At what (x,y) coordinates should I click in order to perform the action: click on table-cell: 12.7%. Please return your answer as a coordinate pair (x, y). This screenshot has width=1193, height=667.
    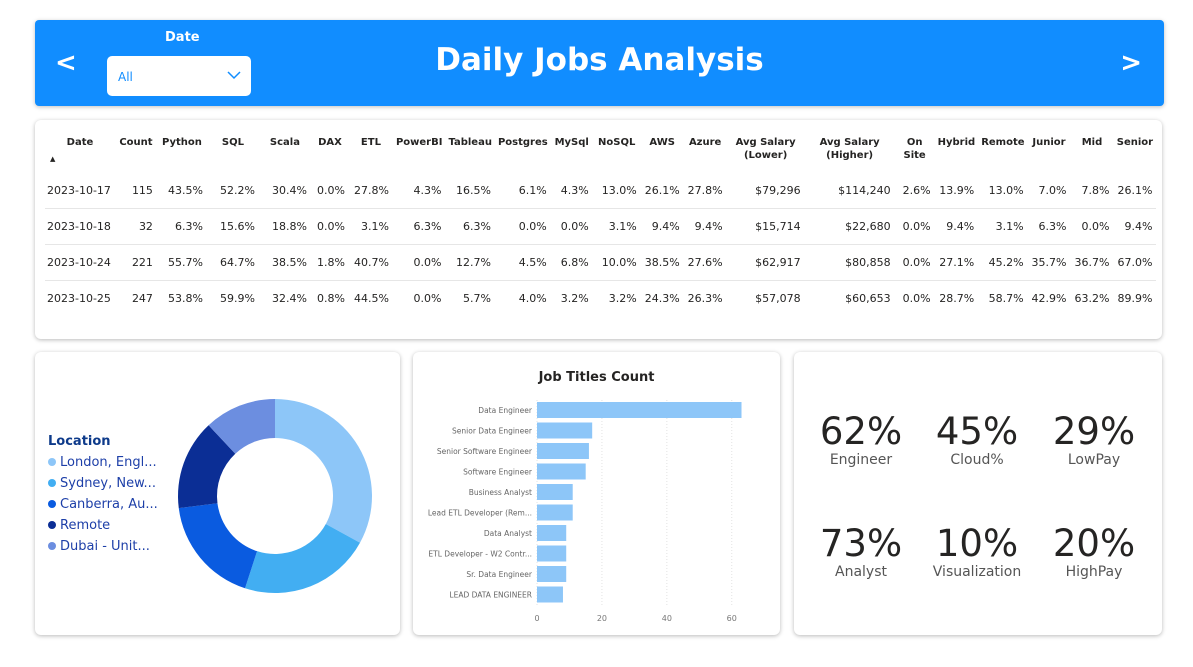
    Looking at the image, I should click on (470, 262).